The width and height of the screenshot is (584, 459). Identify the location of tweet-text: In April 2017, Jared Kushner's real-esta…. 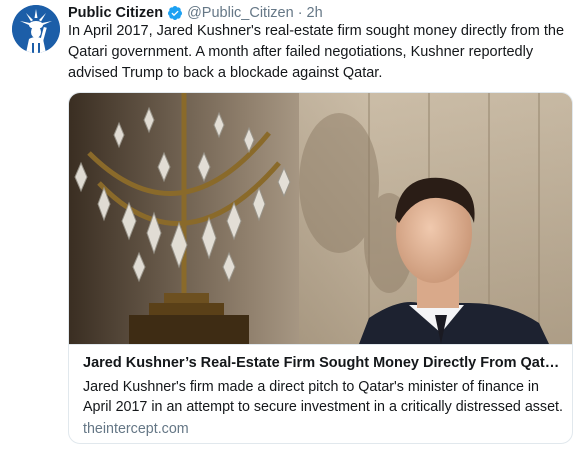
(316, 52).